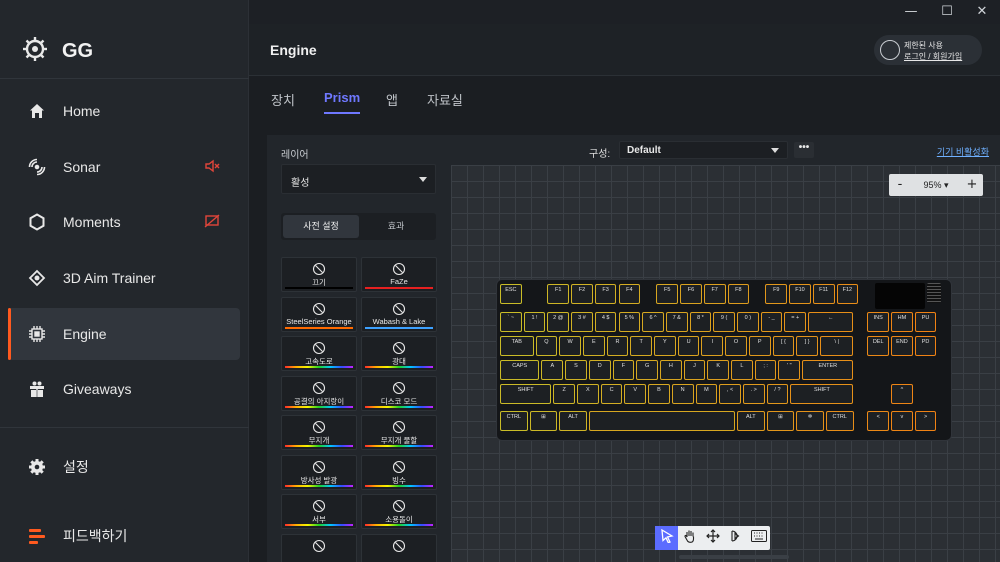 Image resolution: width=1000 pixels, height=562 pixels. Describe the element at coordinates (878, 322) in the screenshot. I see `key: INS` at that location.